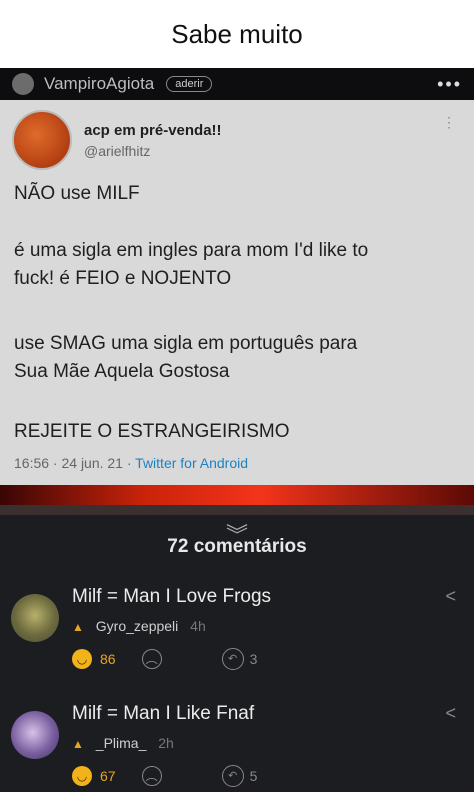 The height and width of the screenshot is (792, 474). I want to click on tweet-menu-icon: ⋮, so click(449, 122).